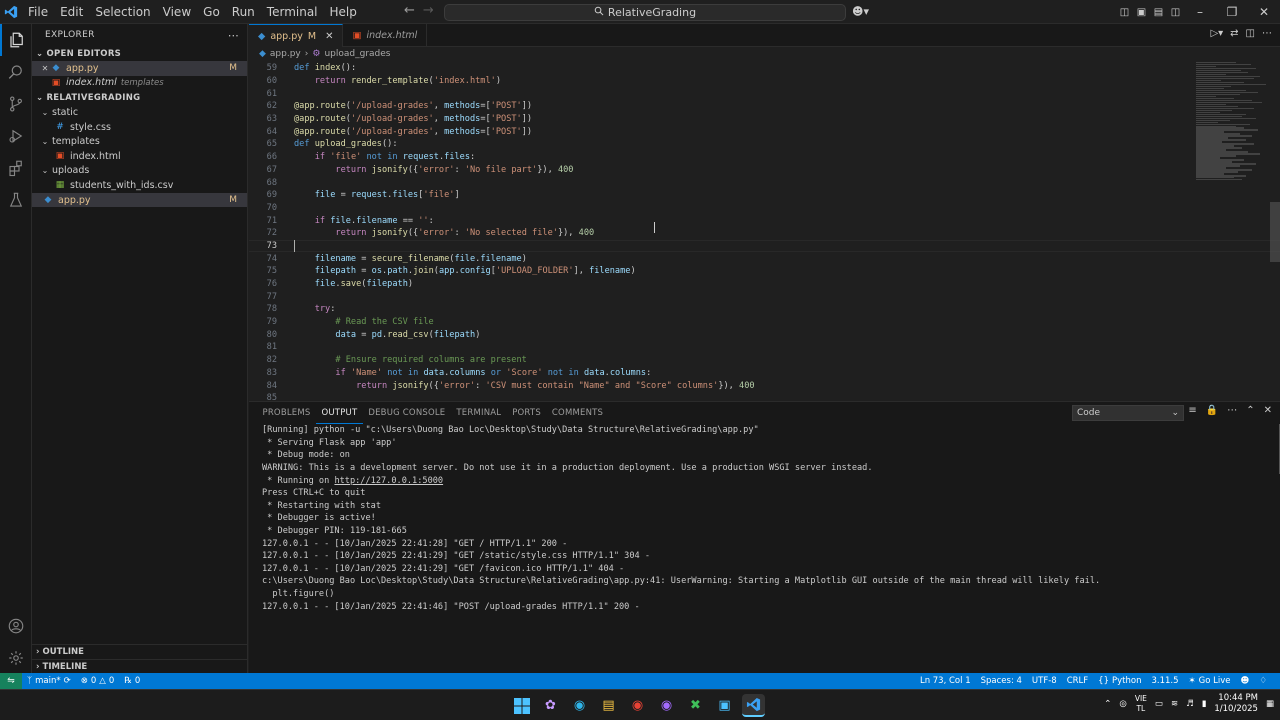  I want to click on project-folder-header: ⌄ RELATIVEGRADING, so click(139, 97).